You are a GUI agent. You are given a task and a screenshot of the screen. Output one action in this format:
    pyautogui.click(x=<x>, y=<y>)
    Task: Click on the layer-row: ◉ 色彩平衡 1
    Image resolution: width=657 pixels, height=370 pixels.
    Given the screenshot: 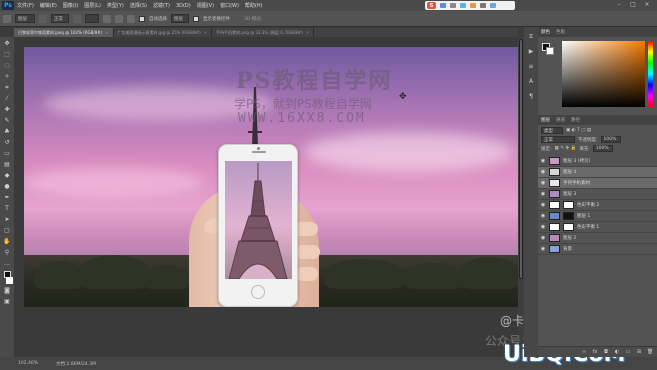 What is the action you would take?
    pyautogui.click(x=597, y=227)
    